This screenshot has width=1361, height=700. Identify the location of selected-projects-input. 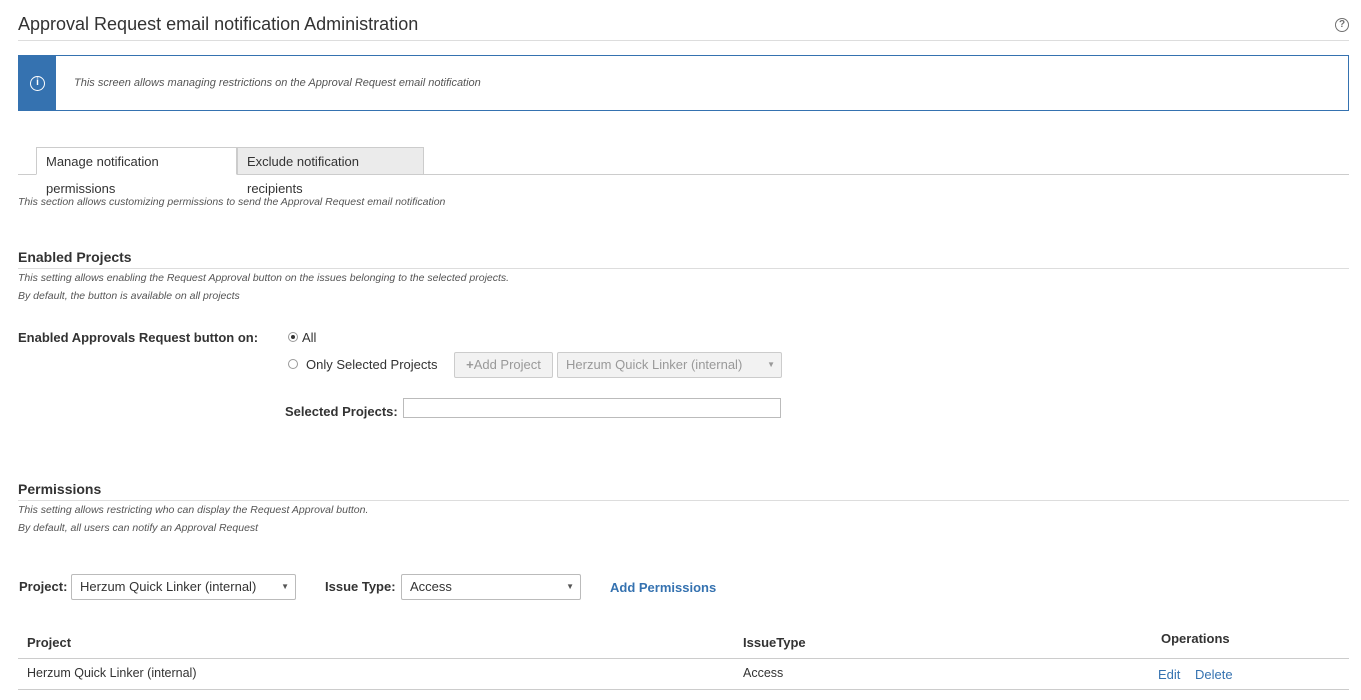
(592, 408).